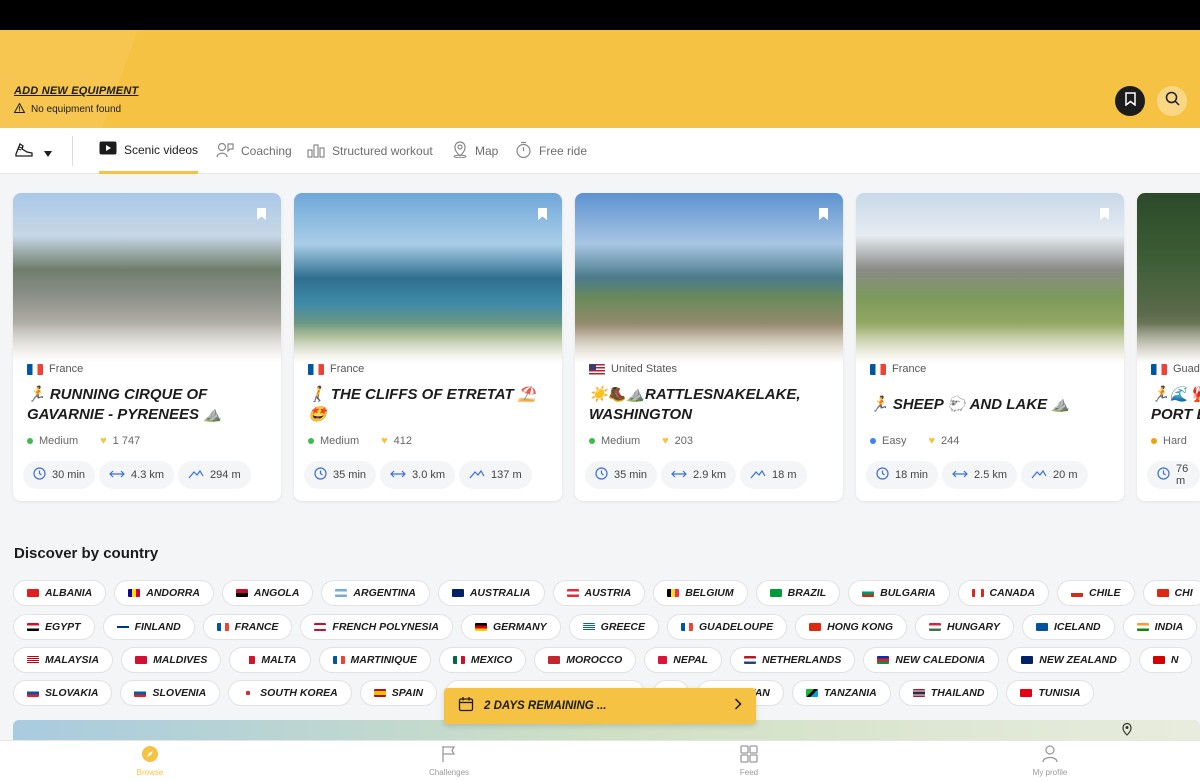  What do you see at coordinates (403, 441) in the screenshot?
I see `likes-count: 412` at bounding box center [403, 441].